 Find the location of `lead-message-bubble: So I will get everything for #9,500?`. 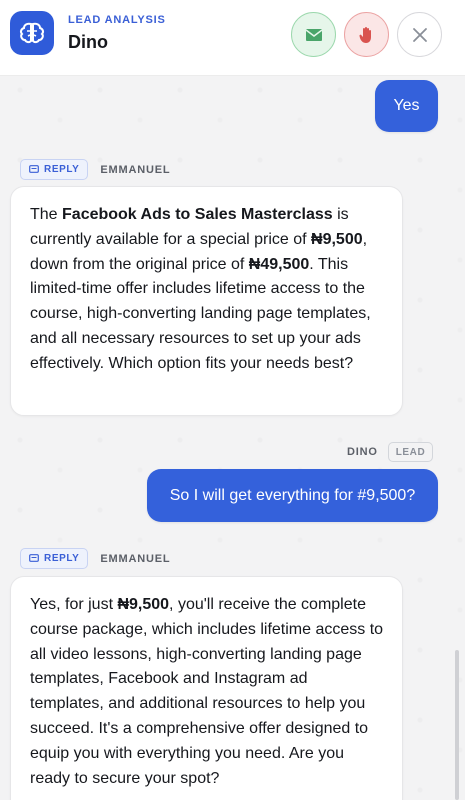

lead-message-bubble: So I will get everything for #9,500? is located at coordinates (292, 495).